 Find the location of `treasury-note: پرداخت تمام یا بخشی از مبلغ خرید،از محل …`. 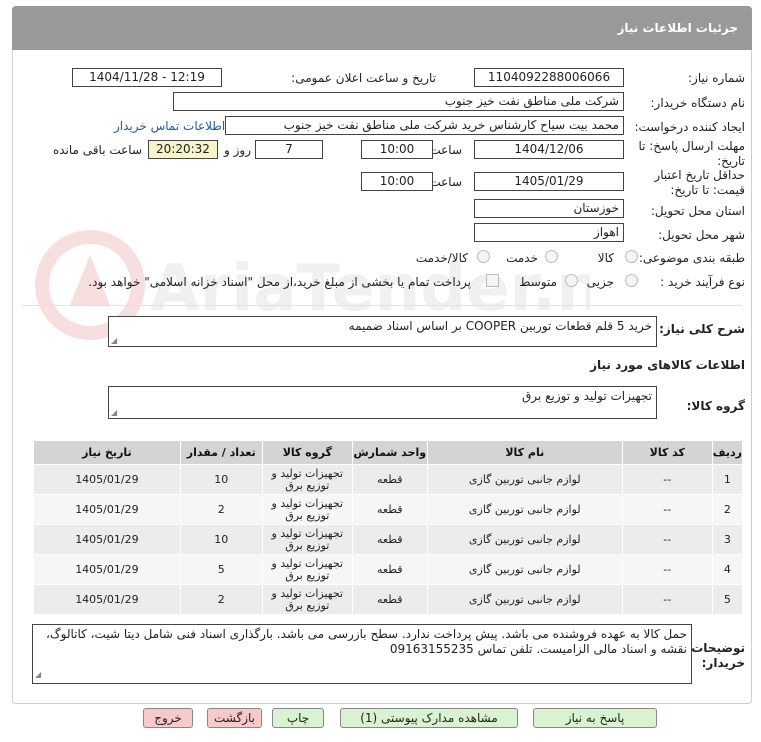

treasury-note: پرداخت تمام یا بخشی از مبلغ خرید،از محل … is located at coordinates (279, 282).